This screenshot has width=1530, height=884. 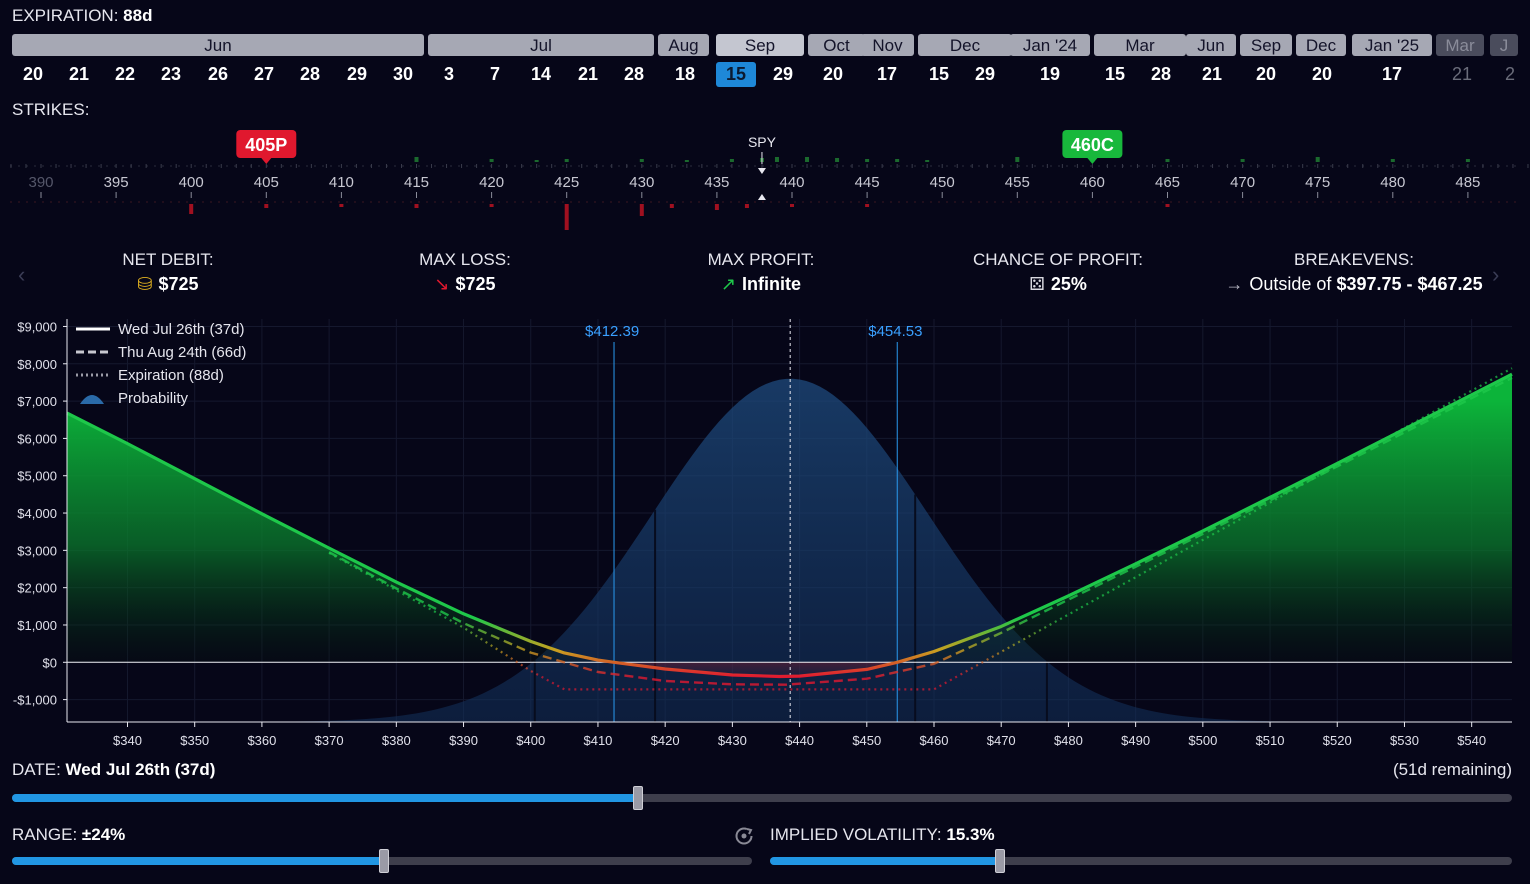 What do you see at coordinates (1000, 861) in the screenshot?
I see `iv-slider-handle` at bounding box center [1000, 861].